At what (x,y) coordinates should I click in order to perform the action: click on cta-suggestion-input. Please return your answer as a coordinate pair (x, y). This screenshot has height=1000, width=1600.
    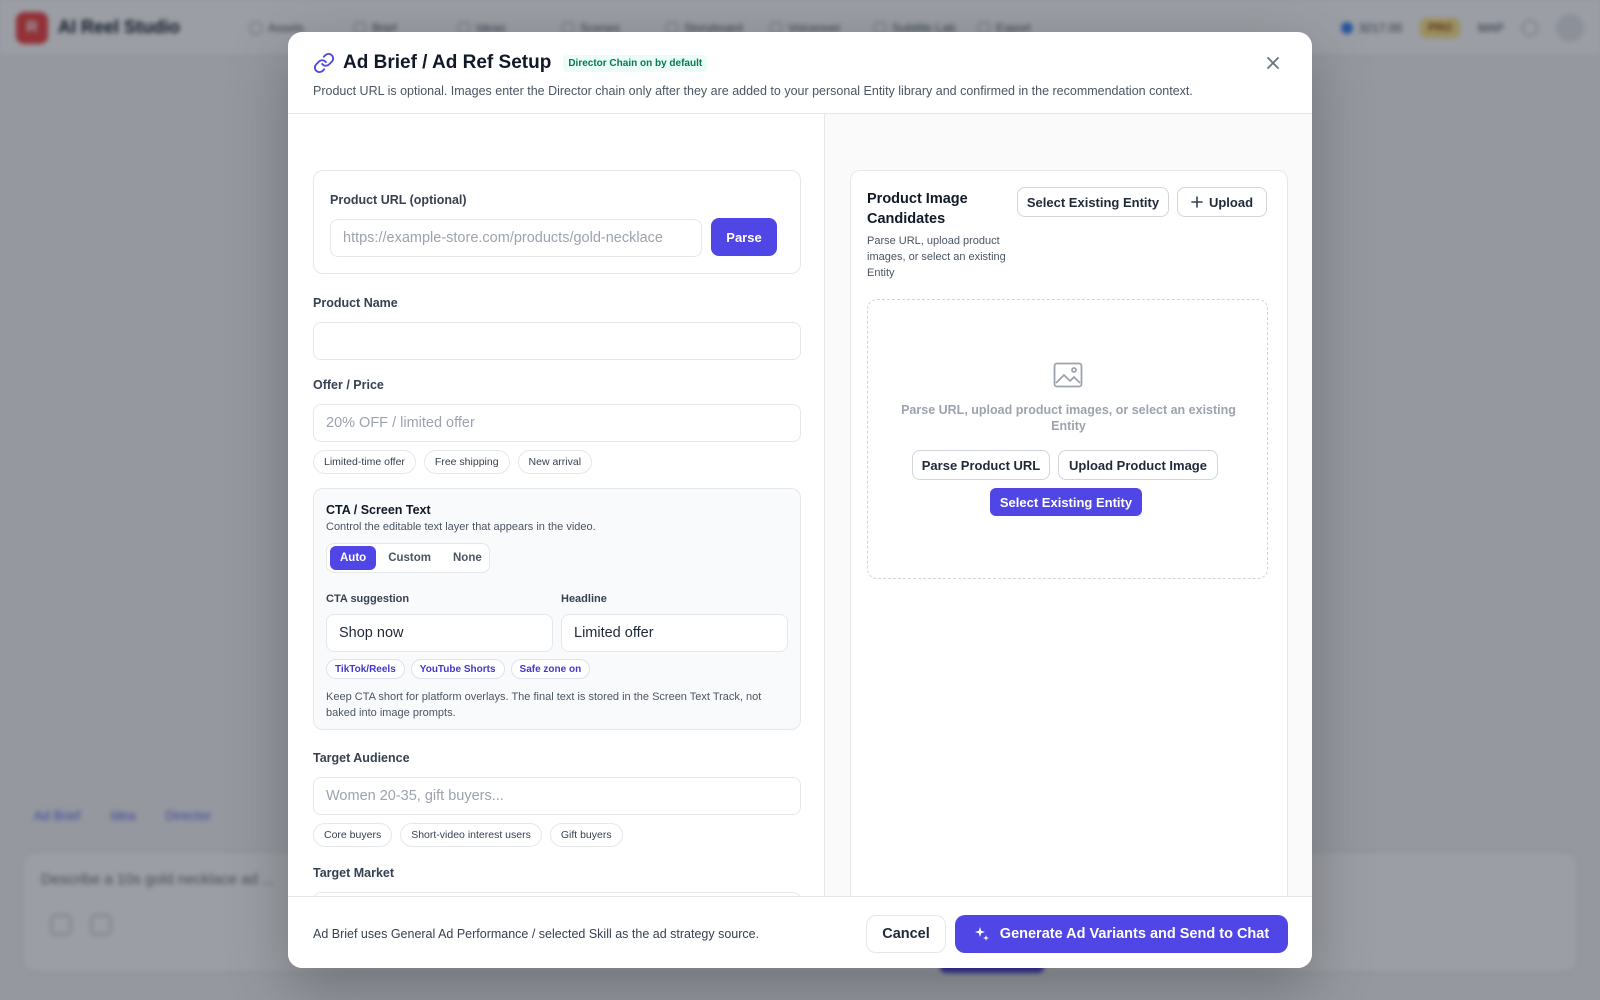
    Looking at the image, I should click on (439, 633).